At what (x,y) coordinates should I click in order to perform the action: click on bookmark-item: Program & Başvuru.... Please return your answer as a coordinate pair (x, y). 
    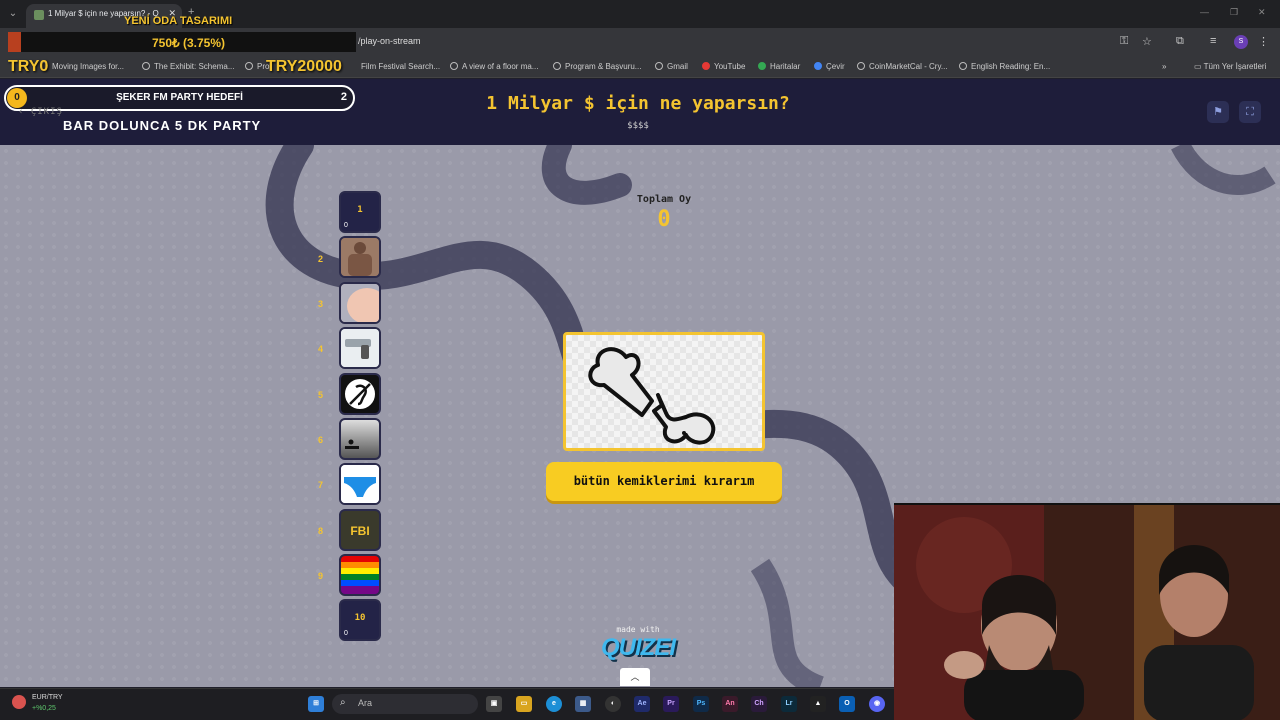
    Looking at the image, I should click on (597, 66).